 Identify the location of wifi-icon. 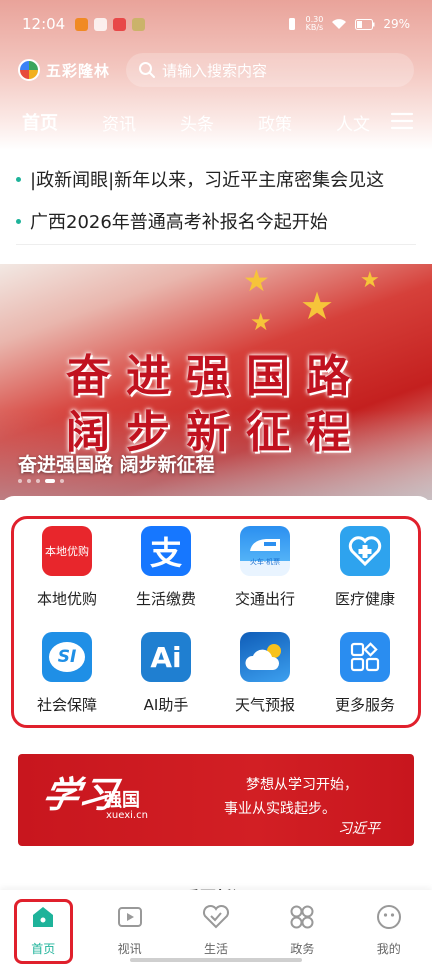
(339, 24).